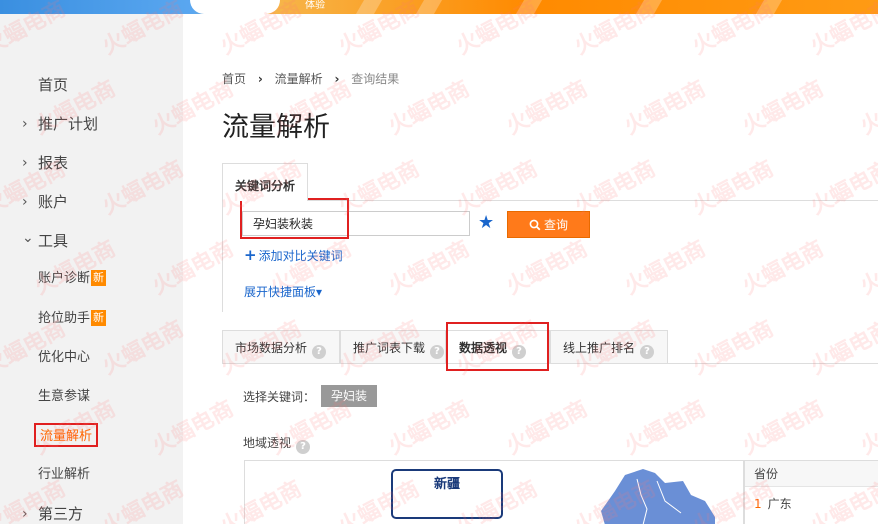  What do you see at coordinates (64, 318) in the screenshot?
I see `sidebar-item-label: 抢位助手` at bounding box center [64, 318].